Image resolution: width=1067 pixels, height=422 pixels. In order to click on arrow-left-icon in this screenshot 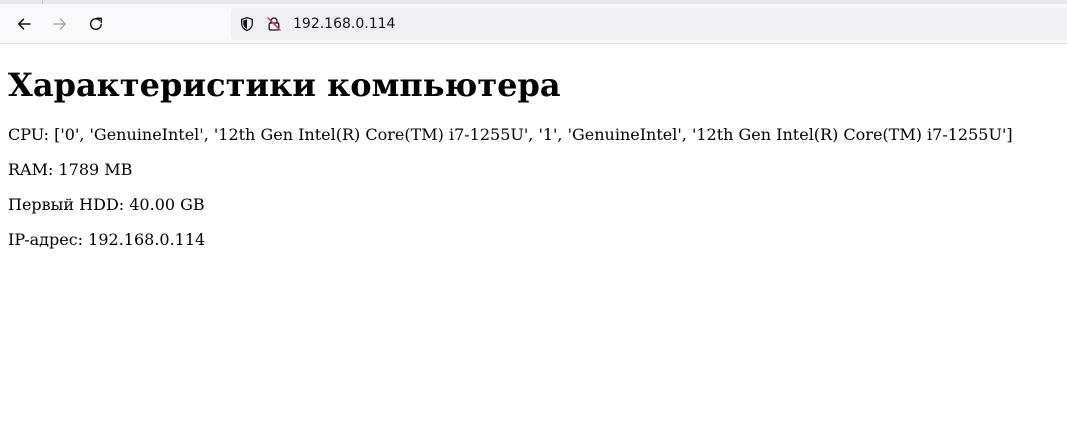, I will do `click(24, 24)`.